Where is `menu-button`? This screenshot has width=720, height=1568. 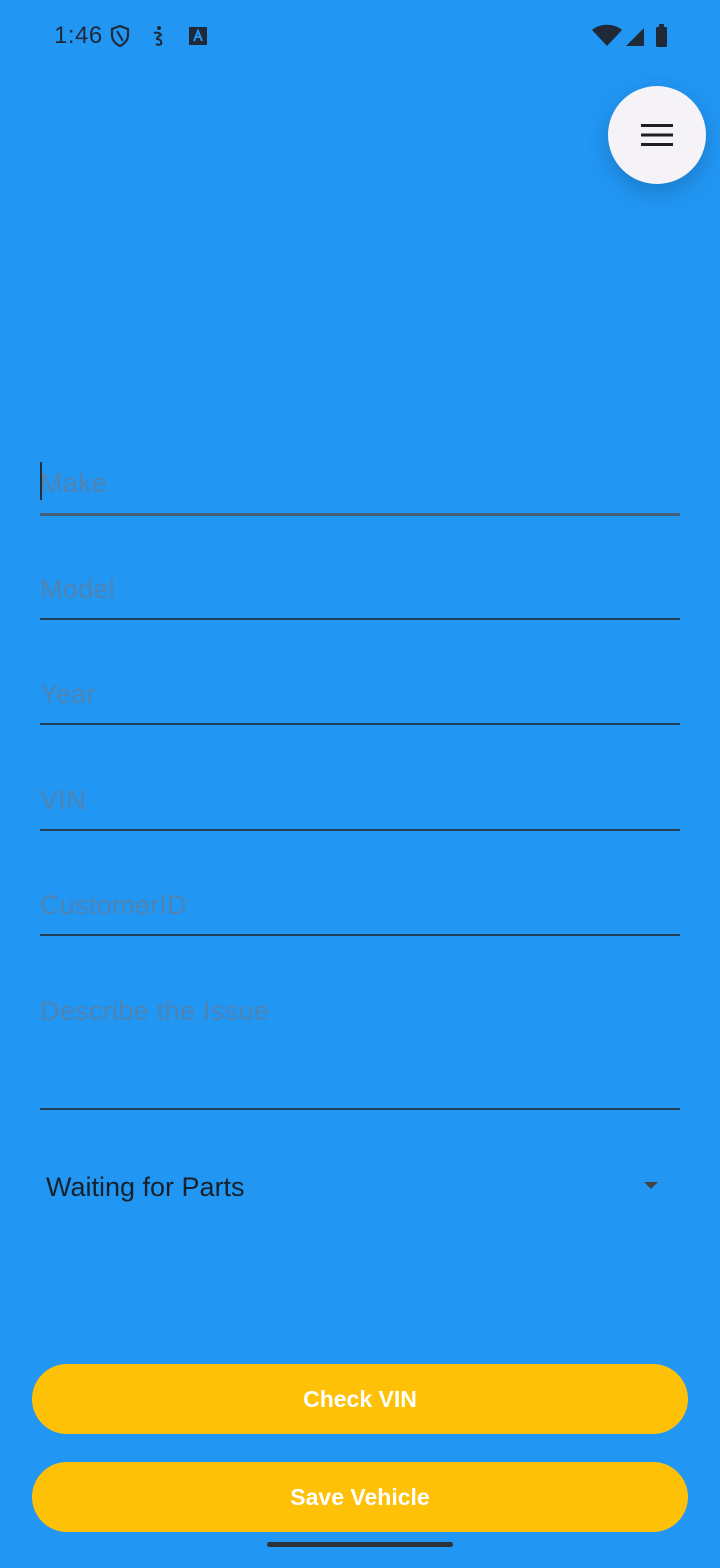 menu-button is located at coordinates (657, 135).